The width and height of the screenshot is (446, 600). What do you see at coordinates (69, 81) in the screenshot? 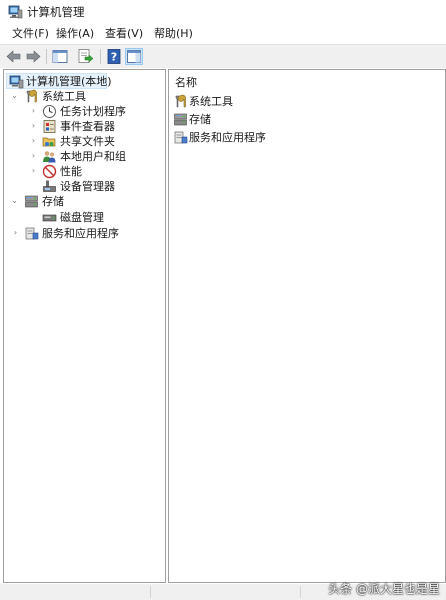
I see `tree-item-label: 计算机管理(本地)` at bounding box center [69, 81].